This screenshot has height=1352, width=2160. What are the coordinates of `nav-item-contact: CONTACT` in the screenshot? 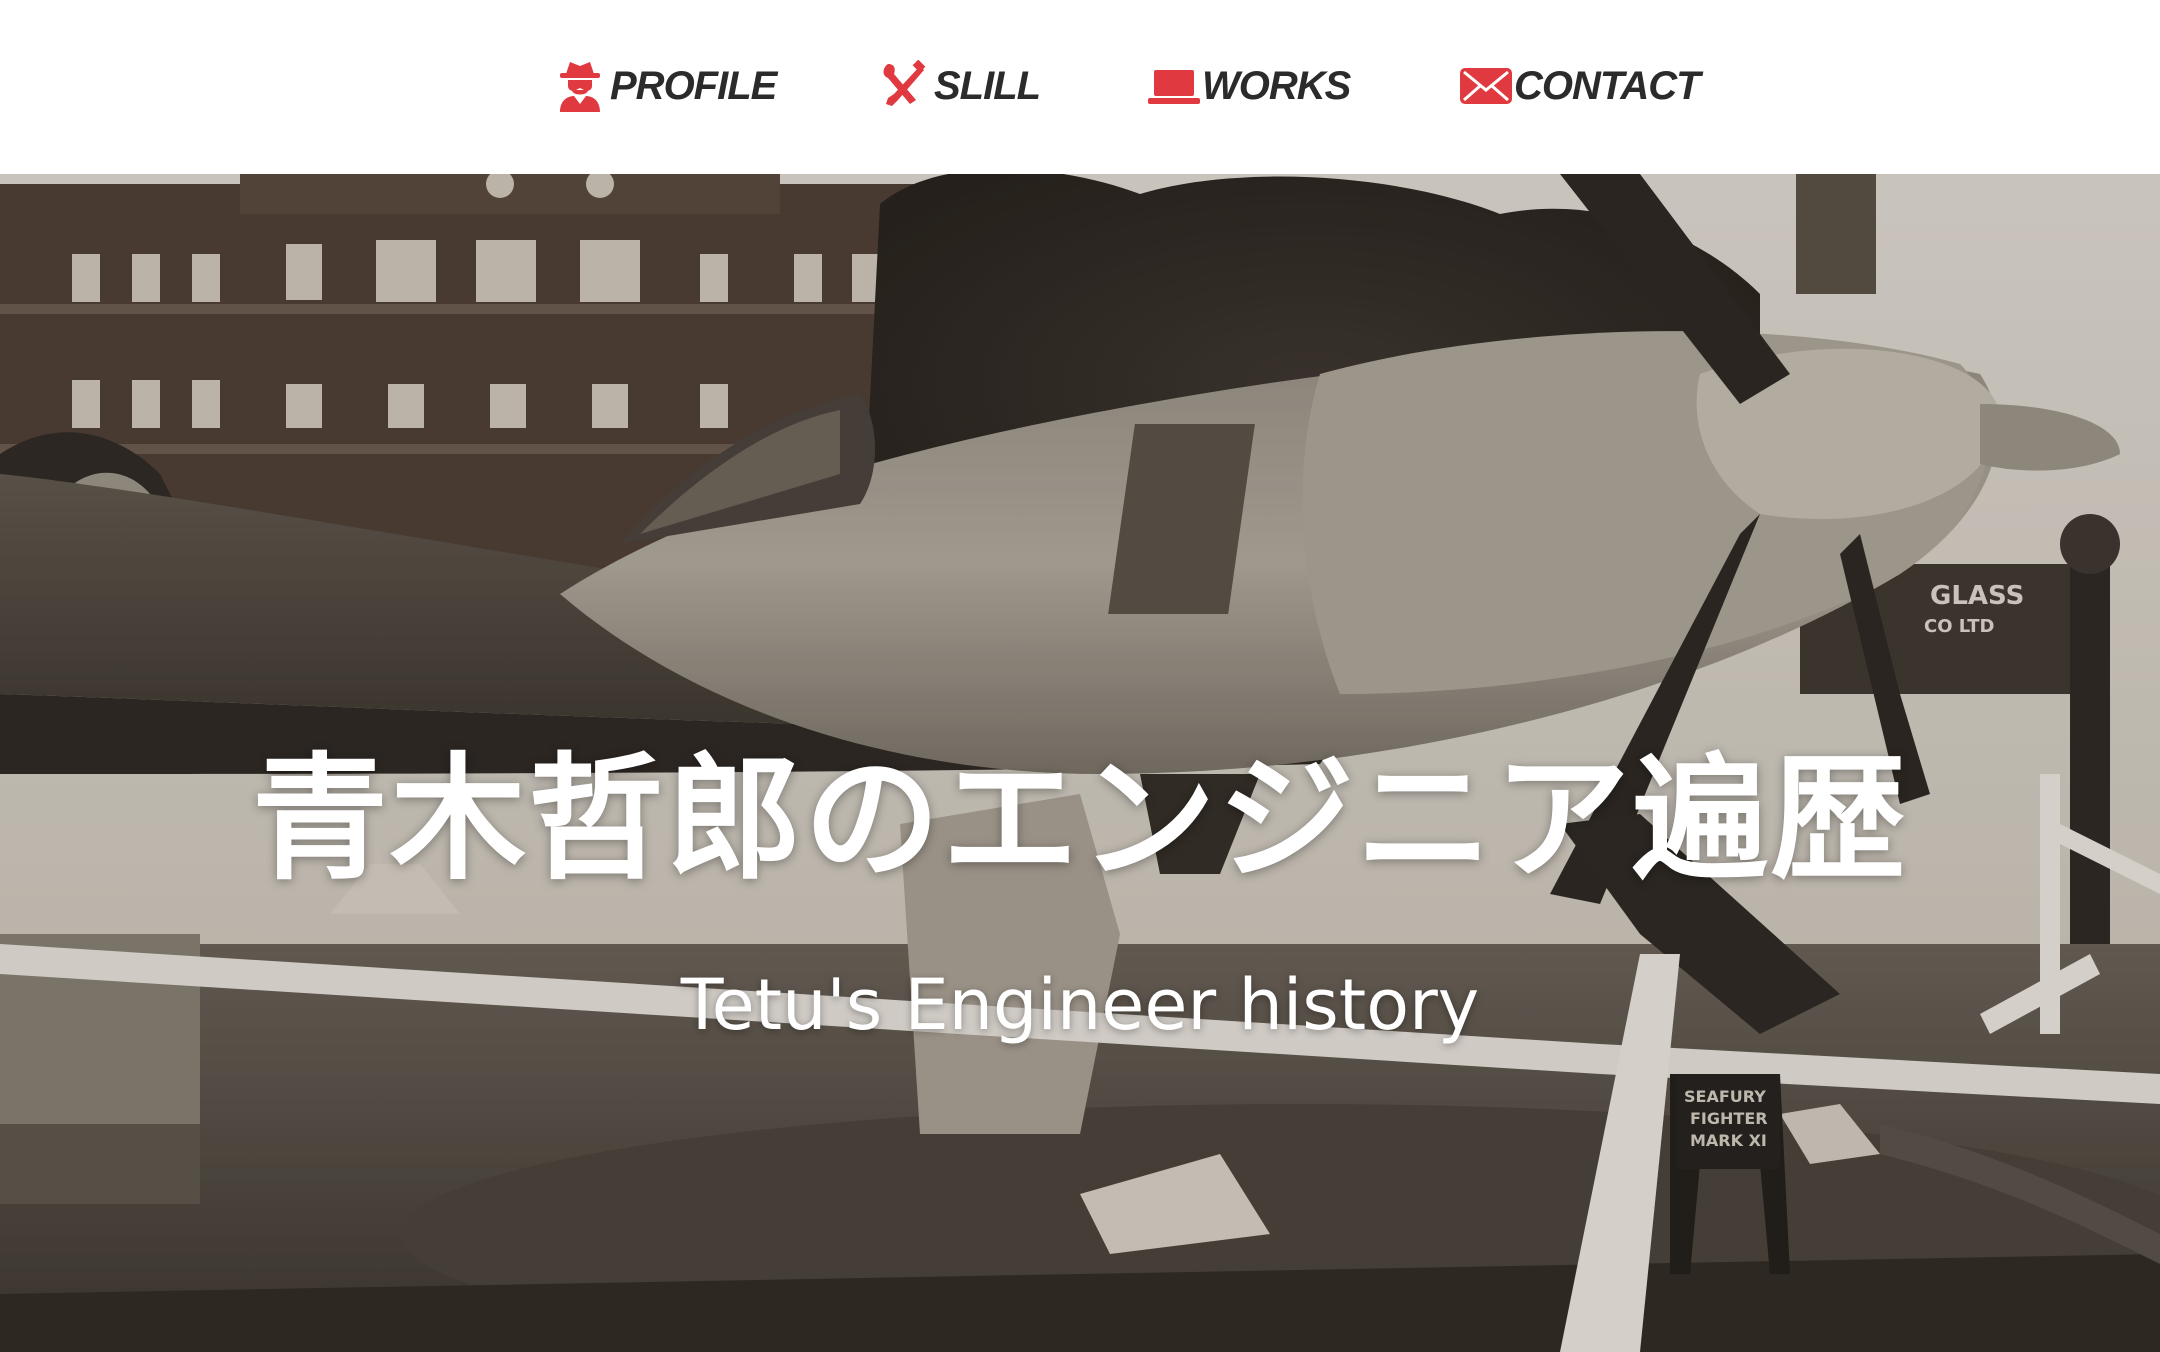 It's located at (1580, 86).